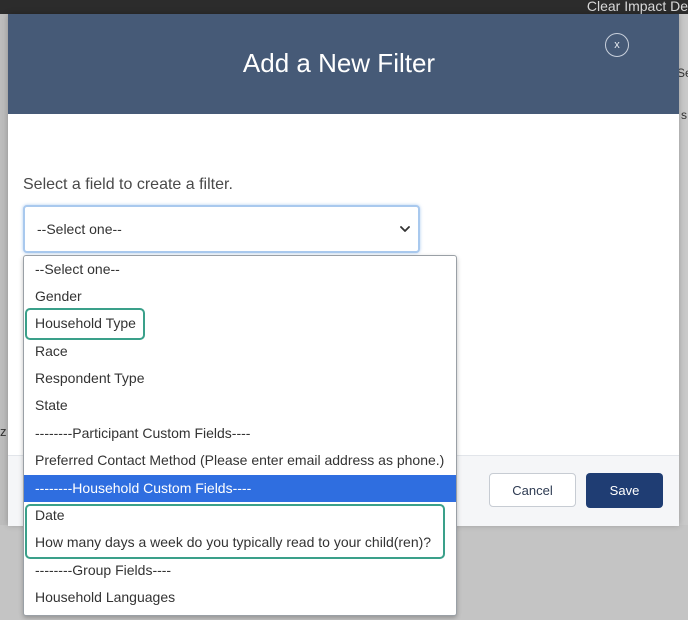 The height and width of the screenshot is (620, 688). I want to click on option-state: State, so click(240, 405).